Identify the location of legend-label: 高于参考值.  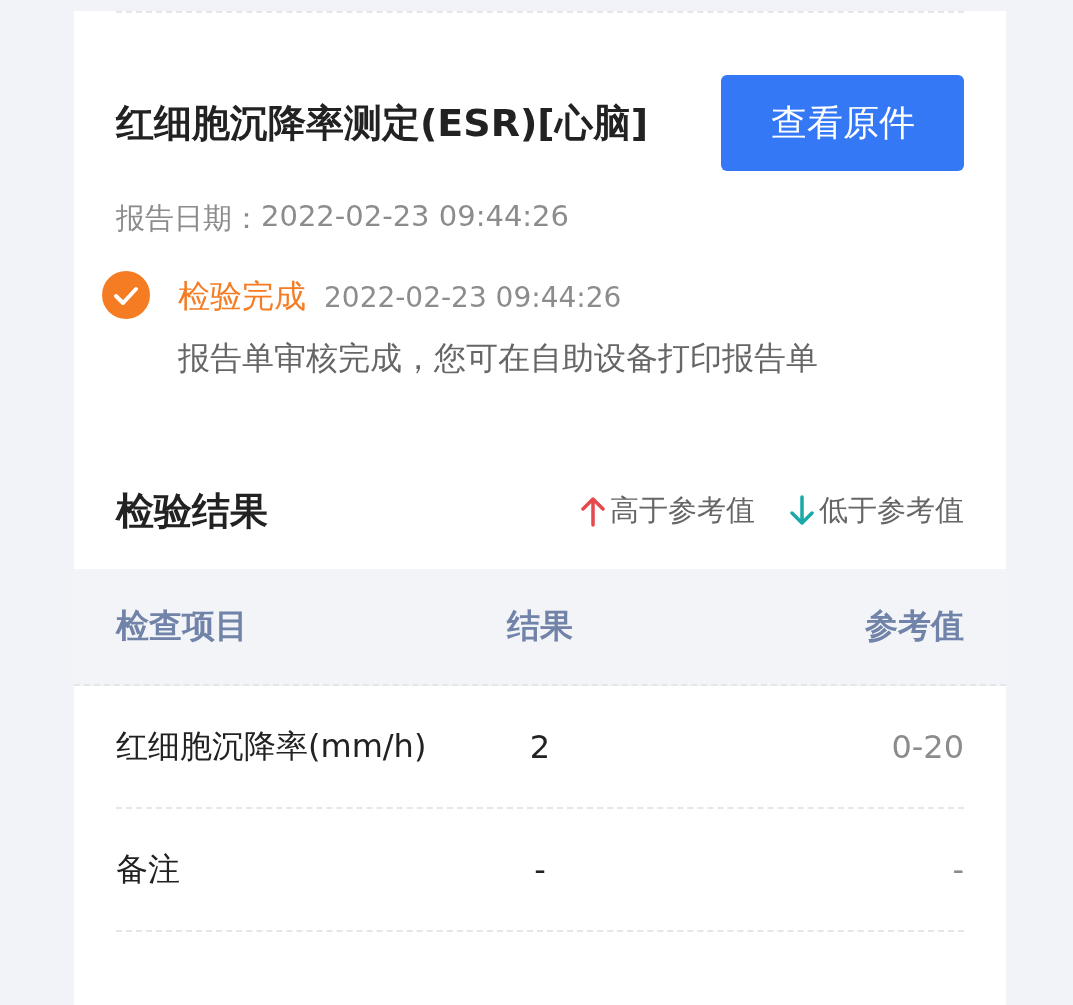
(682, 510).